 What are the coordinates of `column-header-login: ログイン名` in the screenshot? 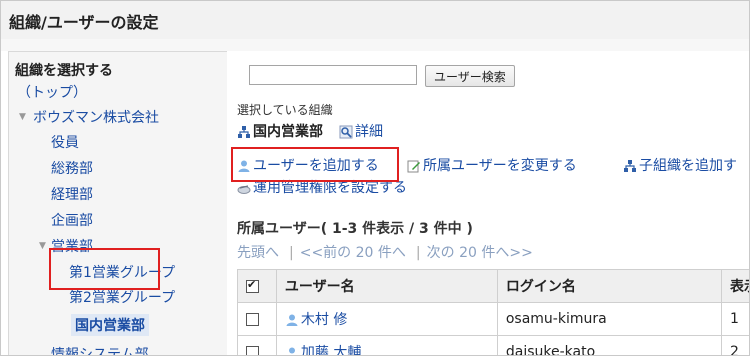 It's located at (609, 286).